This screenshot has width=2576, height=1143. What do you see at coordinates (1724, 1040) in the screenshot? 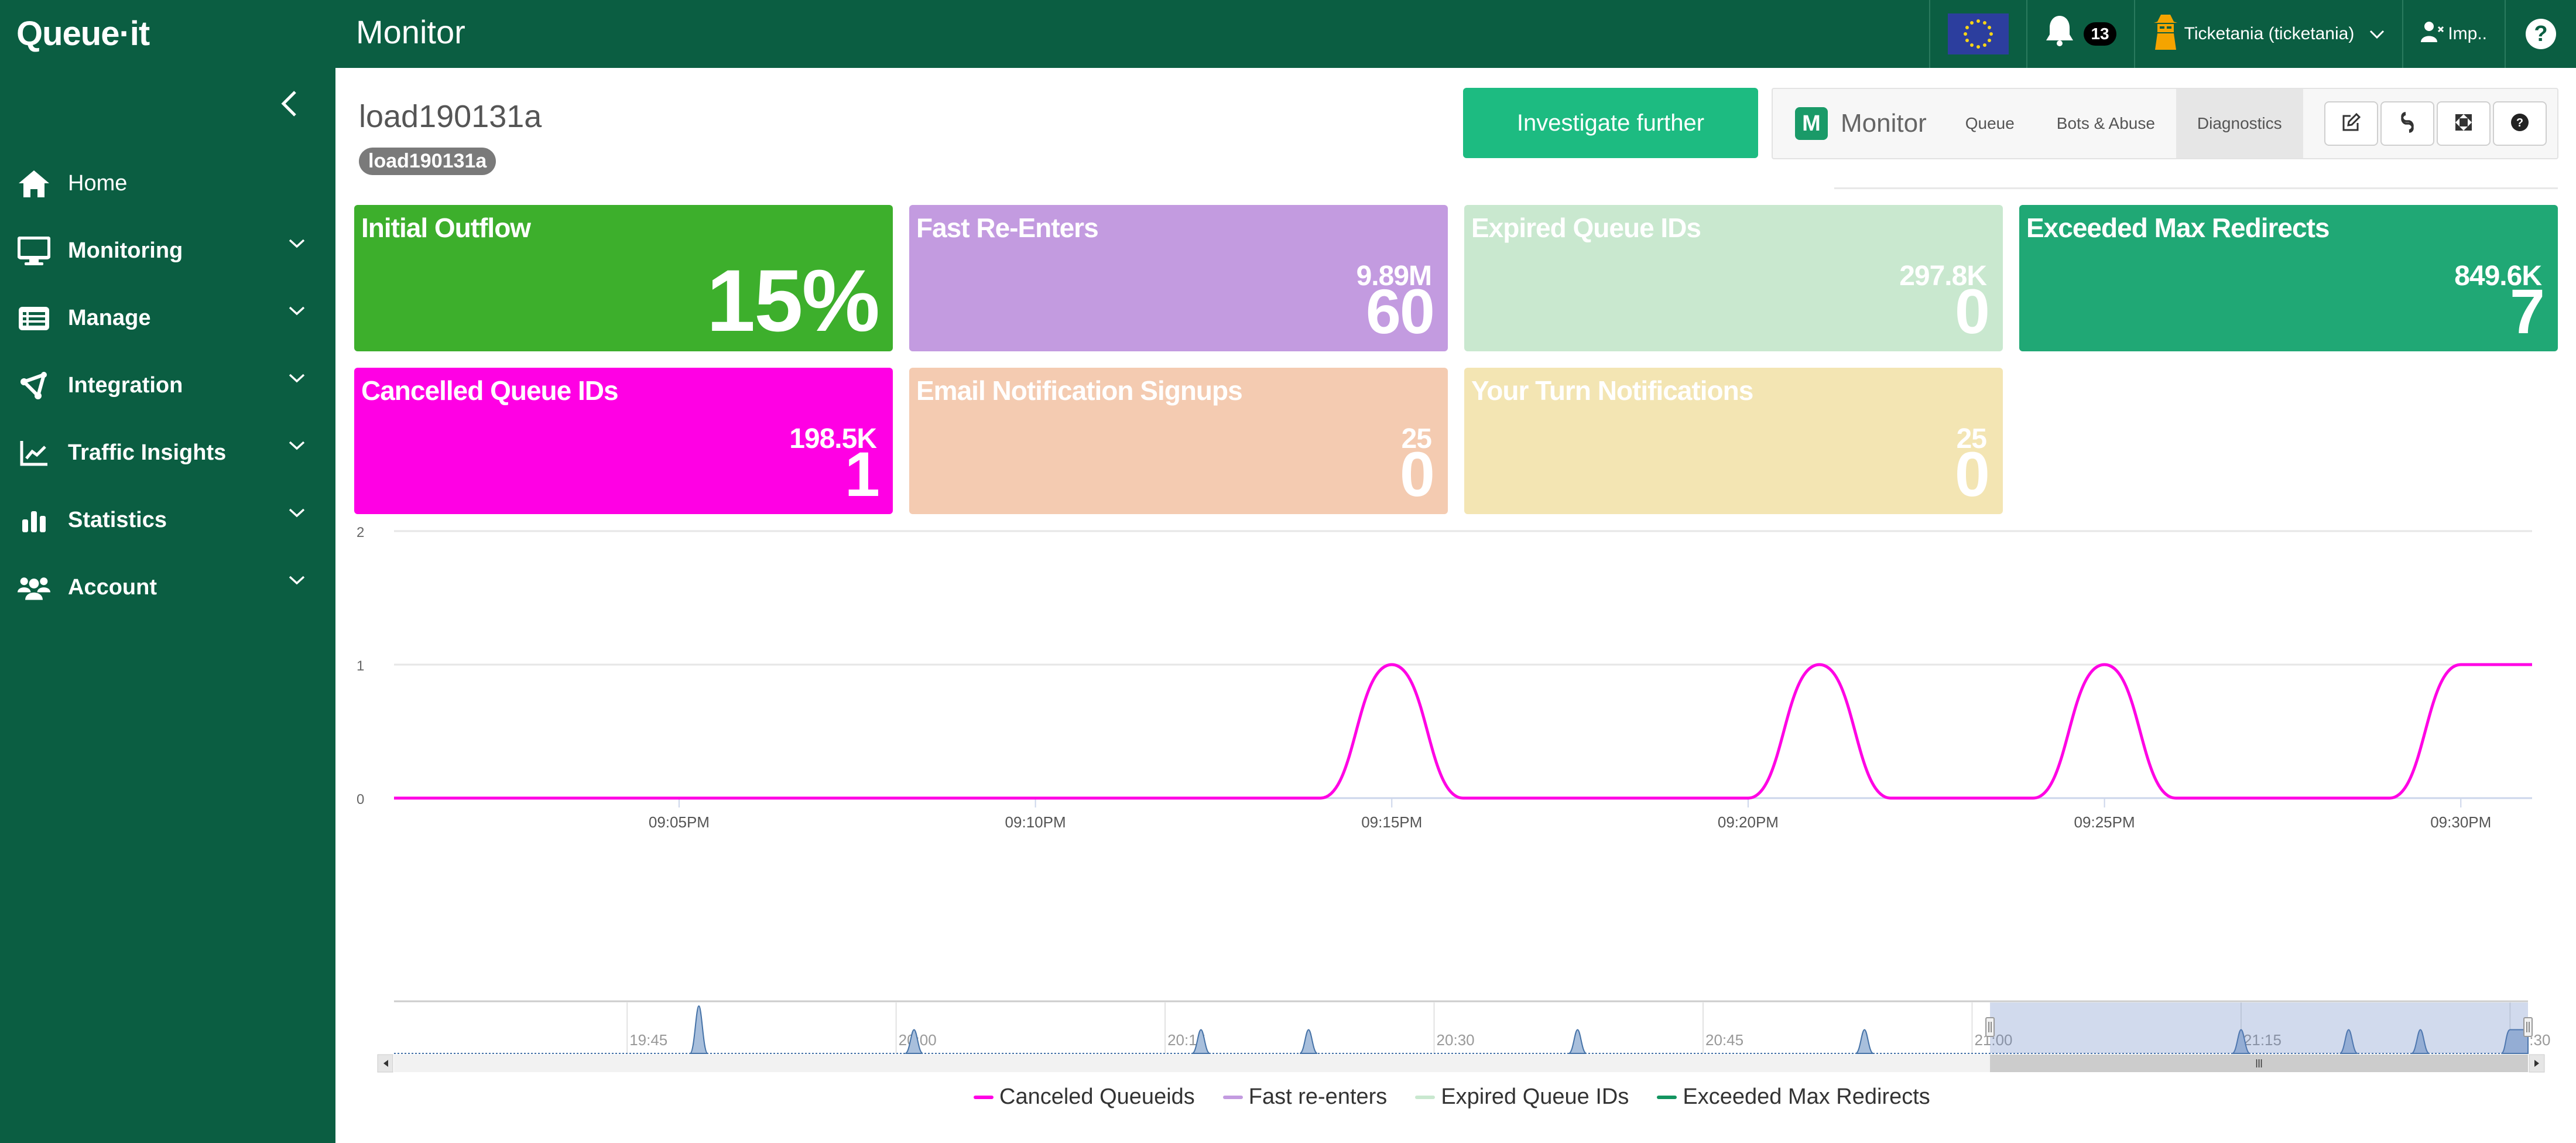
I see `navigator-tick-label: 20:45` at bounding box center [1724, 1040].